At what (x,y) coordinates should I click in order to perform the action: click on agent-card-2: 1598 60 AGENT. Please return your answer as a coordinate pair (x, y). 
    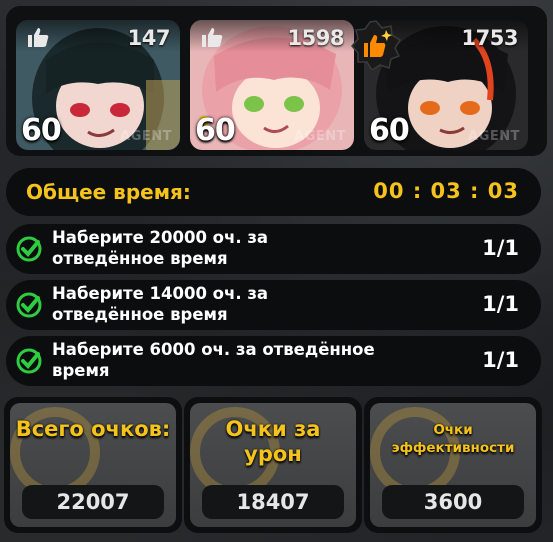
    Looking at the image, I should click on (272, 85).